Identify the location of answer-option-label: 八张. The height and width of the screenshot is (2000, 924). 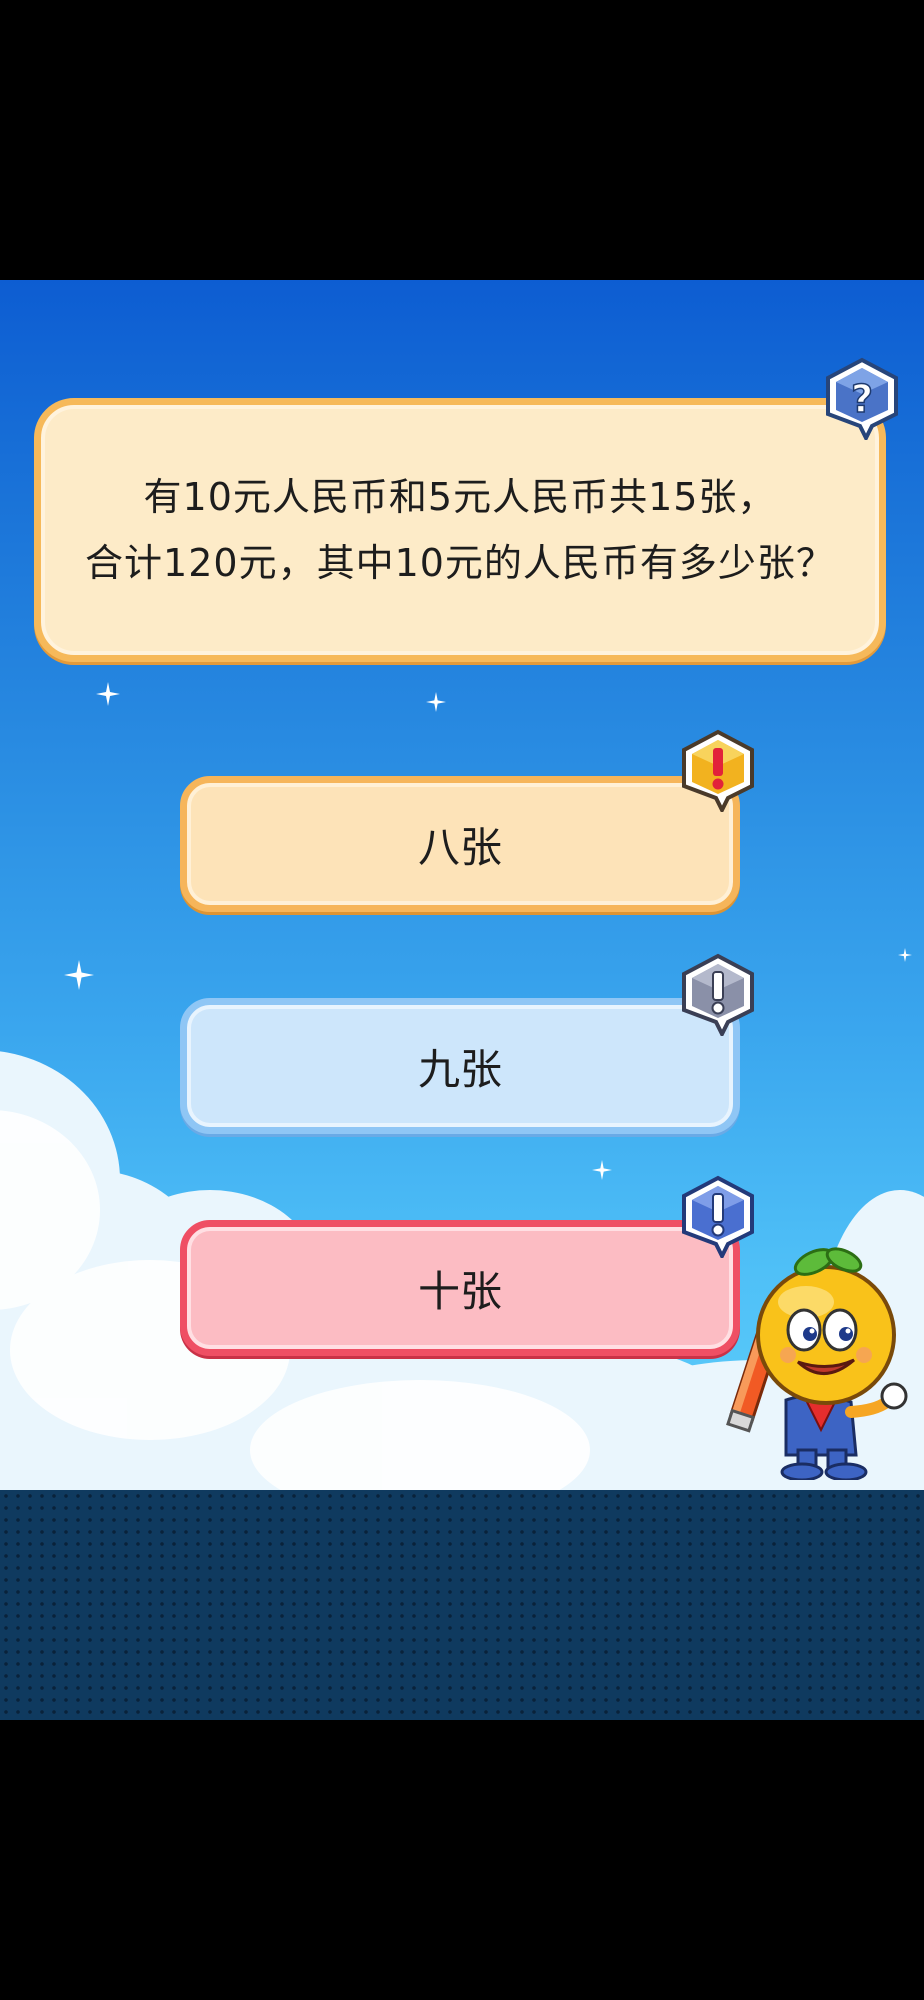
(459, 847).